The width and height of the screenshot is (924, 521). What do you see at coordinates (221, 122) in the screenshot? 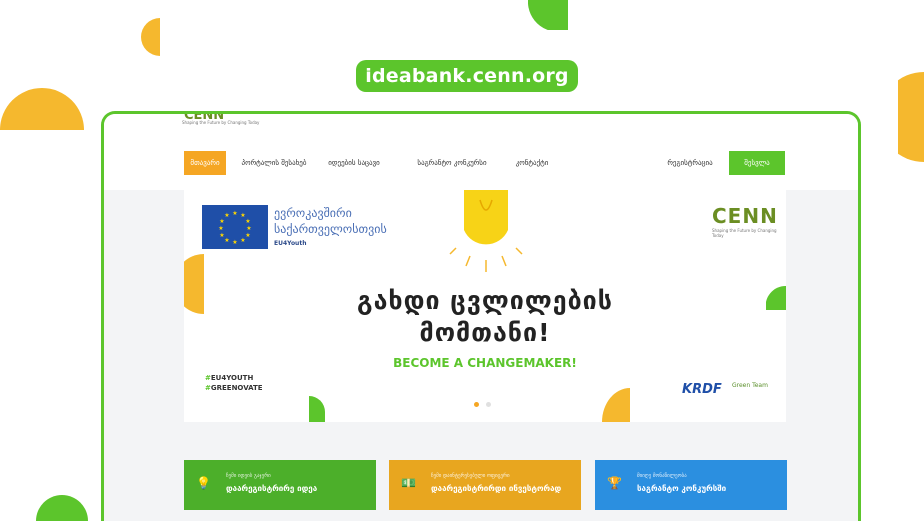
I see `site-logo-tagline: Shaping the Future by Changing Today` at bounding box center [221, 122].